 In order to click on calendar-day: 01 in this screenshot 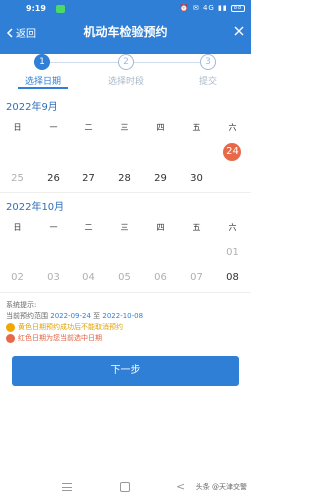, I will do `click(232, 252)`.